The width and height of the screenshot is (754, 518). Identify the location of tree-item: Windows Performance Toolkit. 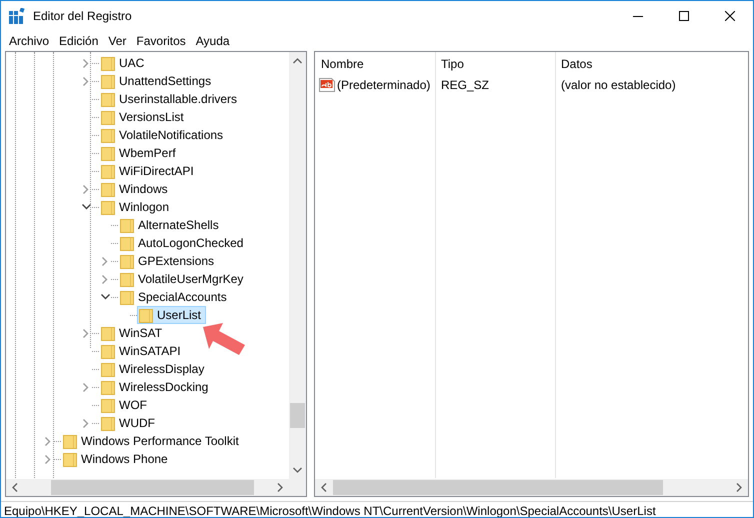
(152, 441).